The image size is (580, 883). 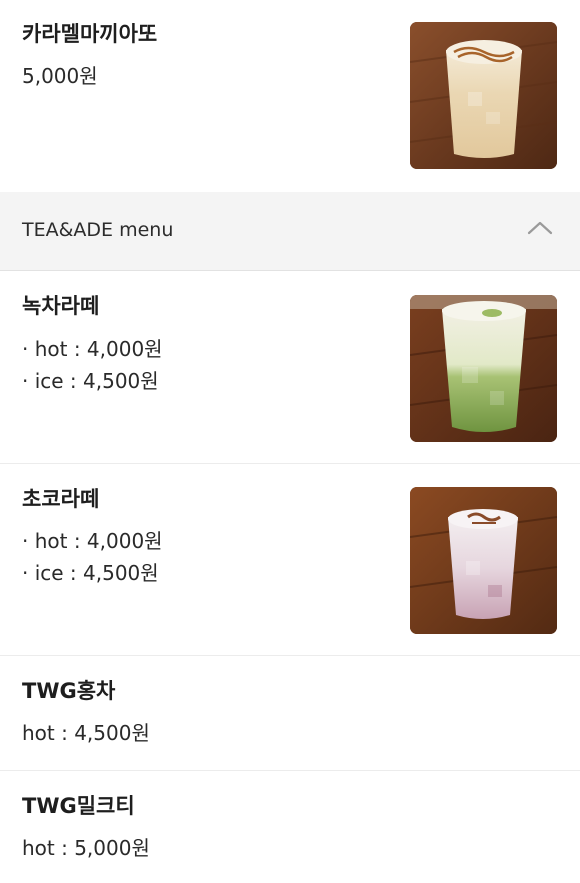 I want to click on chevron-up-icon, so click(x=540, y=228).